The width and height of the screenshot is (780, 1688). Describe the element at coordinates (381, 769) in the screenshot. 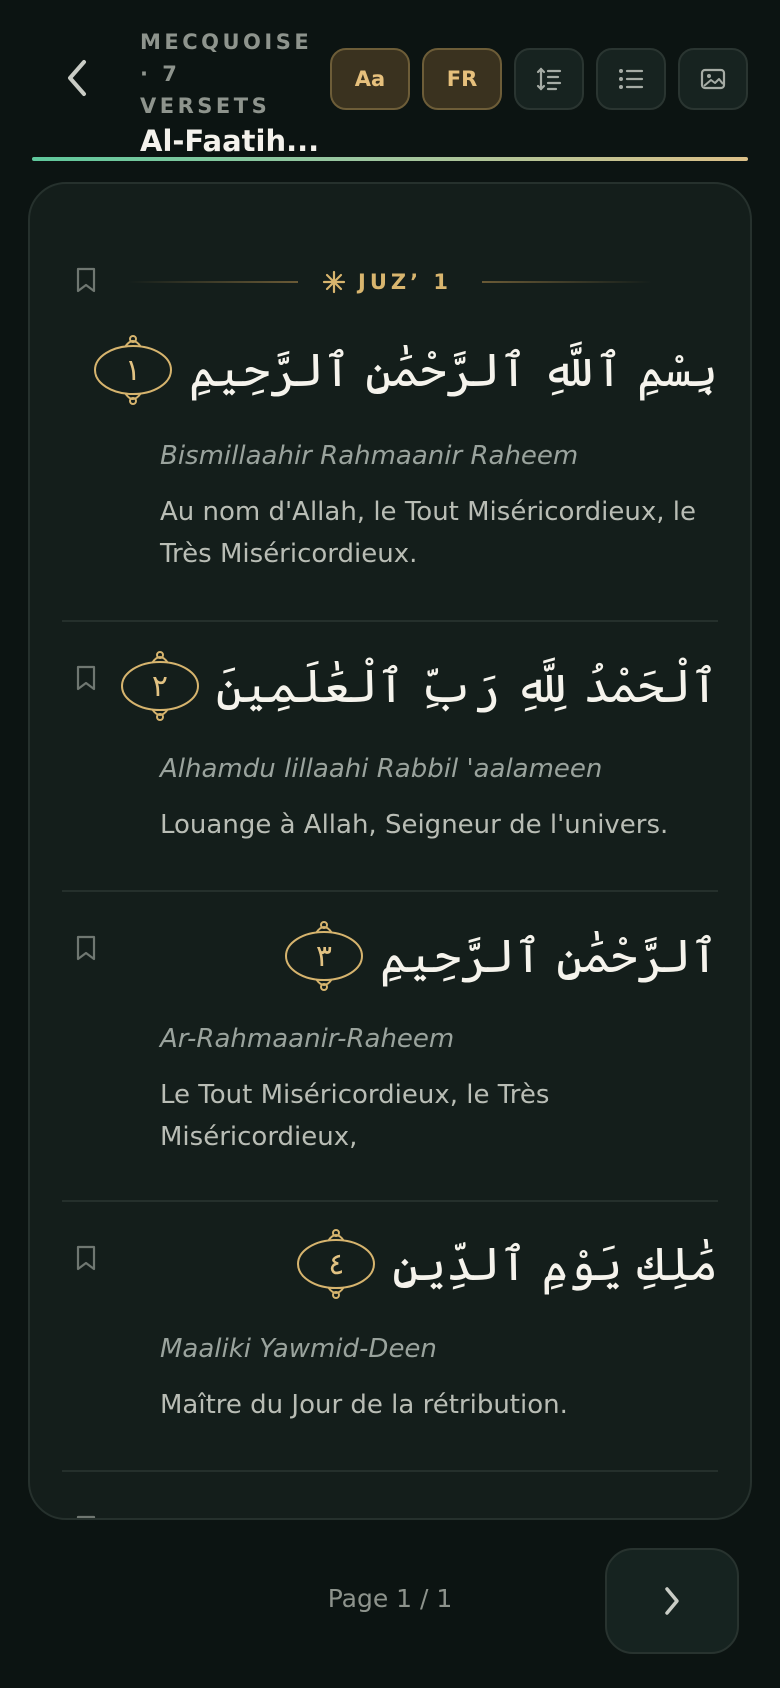

I see `verse-transliteration: Alhamdu lillaahi Rabbil 'aalameen` at that location.